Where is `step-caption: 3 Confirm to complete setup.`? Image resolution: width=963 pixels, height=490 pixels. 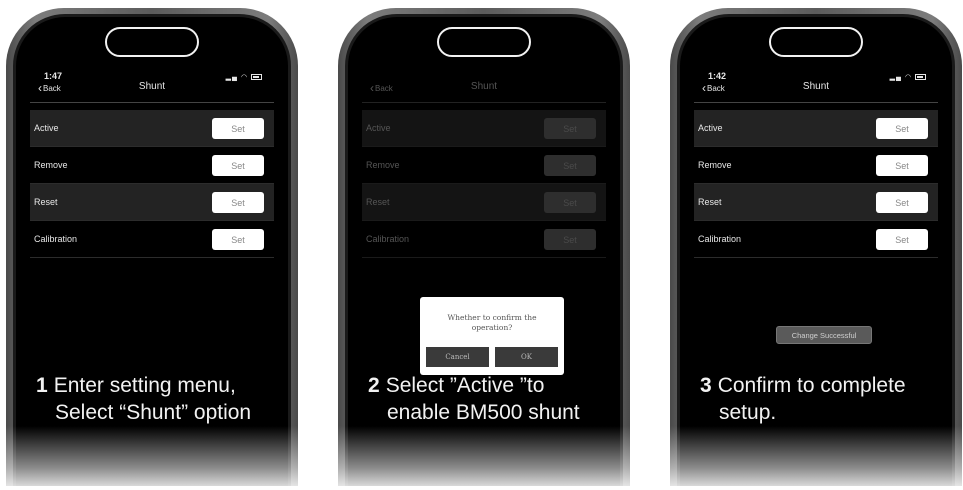
step-caption: 3 Confirm to complete setup. is located at coordinates (803, 399).